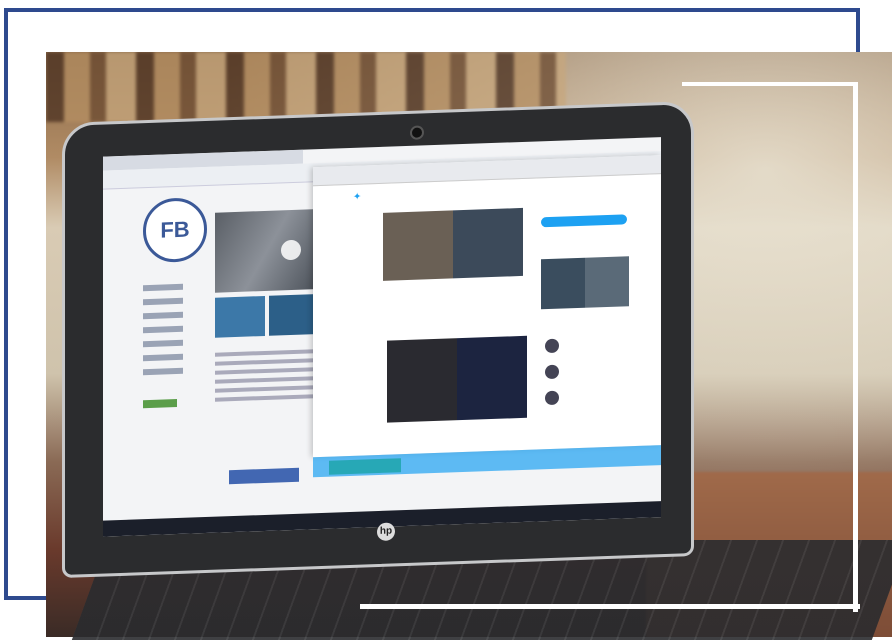 This screenshot has width=892, height=640. Describe the element at coordinates (265, 377) in the screenshot. I see `facebook-post-text` at that location.